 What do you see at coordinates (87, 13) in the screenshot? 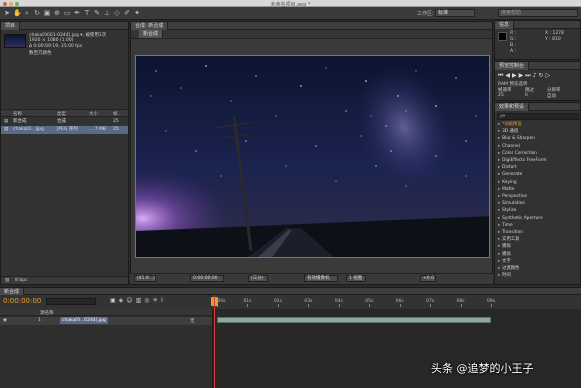
I see `type-tool-icon: T` at bounding box center [87, 13].